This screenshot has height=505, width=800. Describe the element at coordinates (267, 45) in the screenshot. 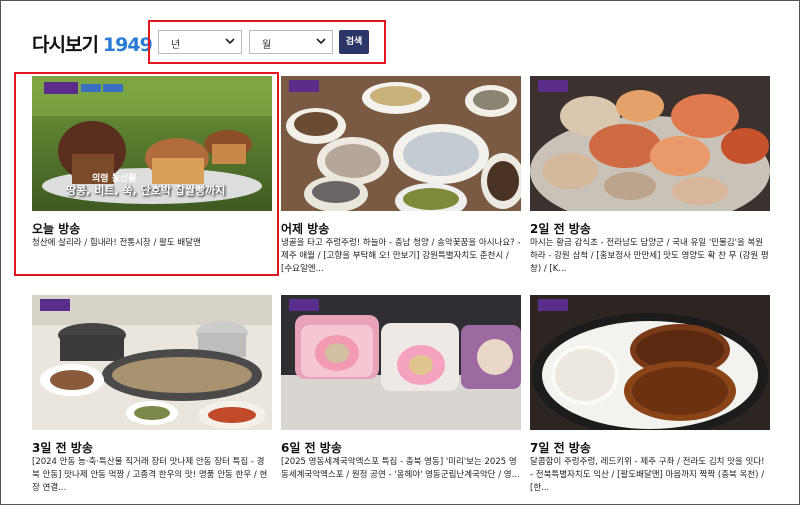

I see `month-select-value: 월` at that location.